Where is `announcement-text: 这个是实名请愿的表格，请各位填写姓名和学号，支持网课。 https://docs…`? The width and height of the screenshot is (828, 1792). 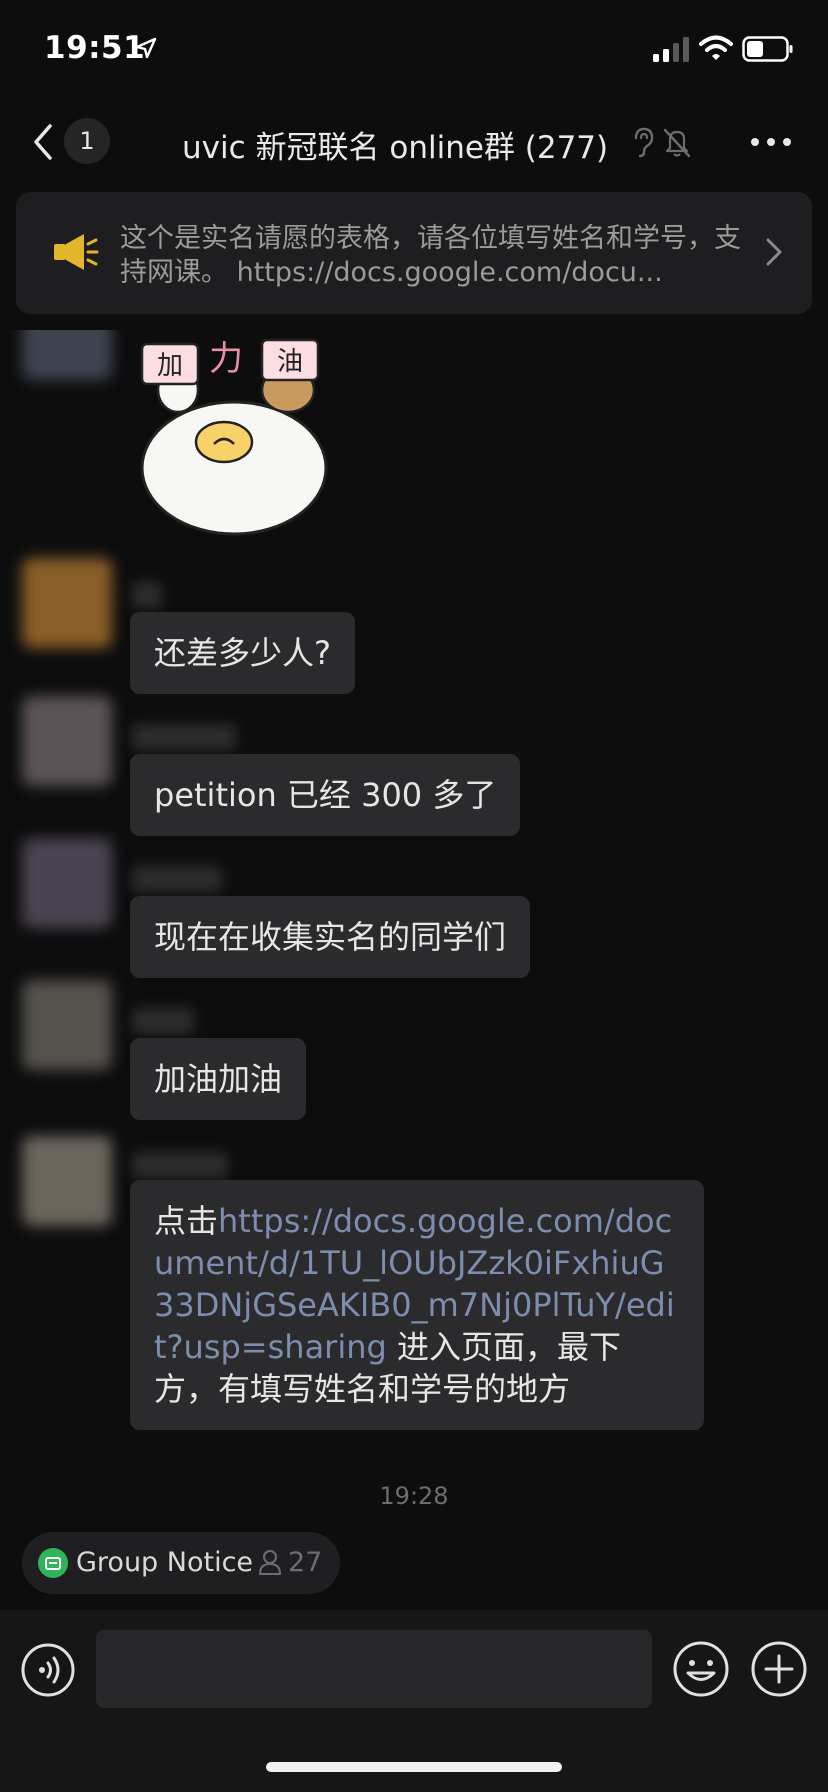
announcement-text: 这个是实名请愿的表格，请各位填写姓名和学号，支持网课。 https://docs… is located at coordinates (430, 255).